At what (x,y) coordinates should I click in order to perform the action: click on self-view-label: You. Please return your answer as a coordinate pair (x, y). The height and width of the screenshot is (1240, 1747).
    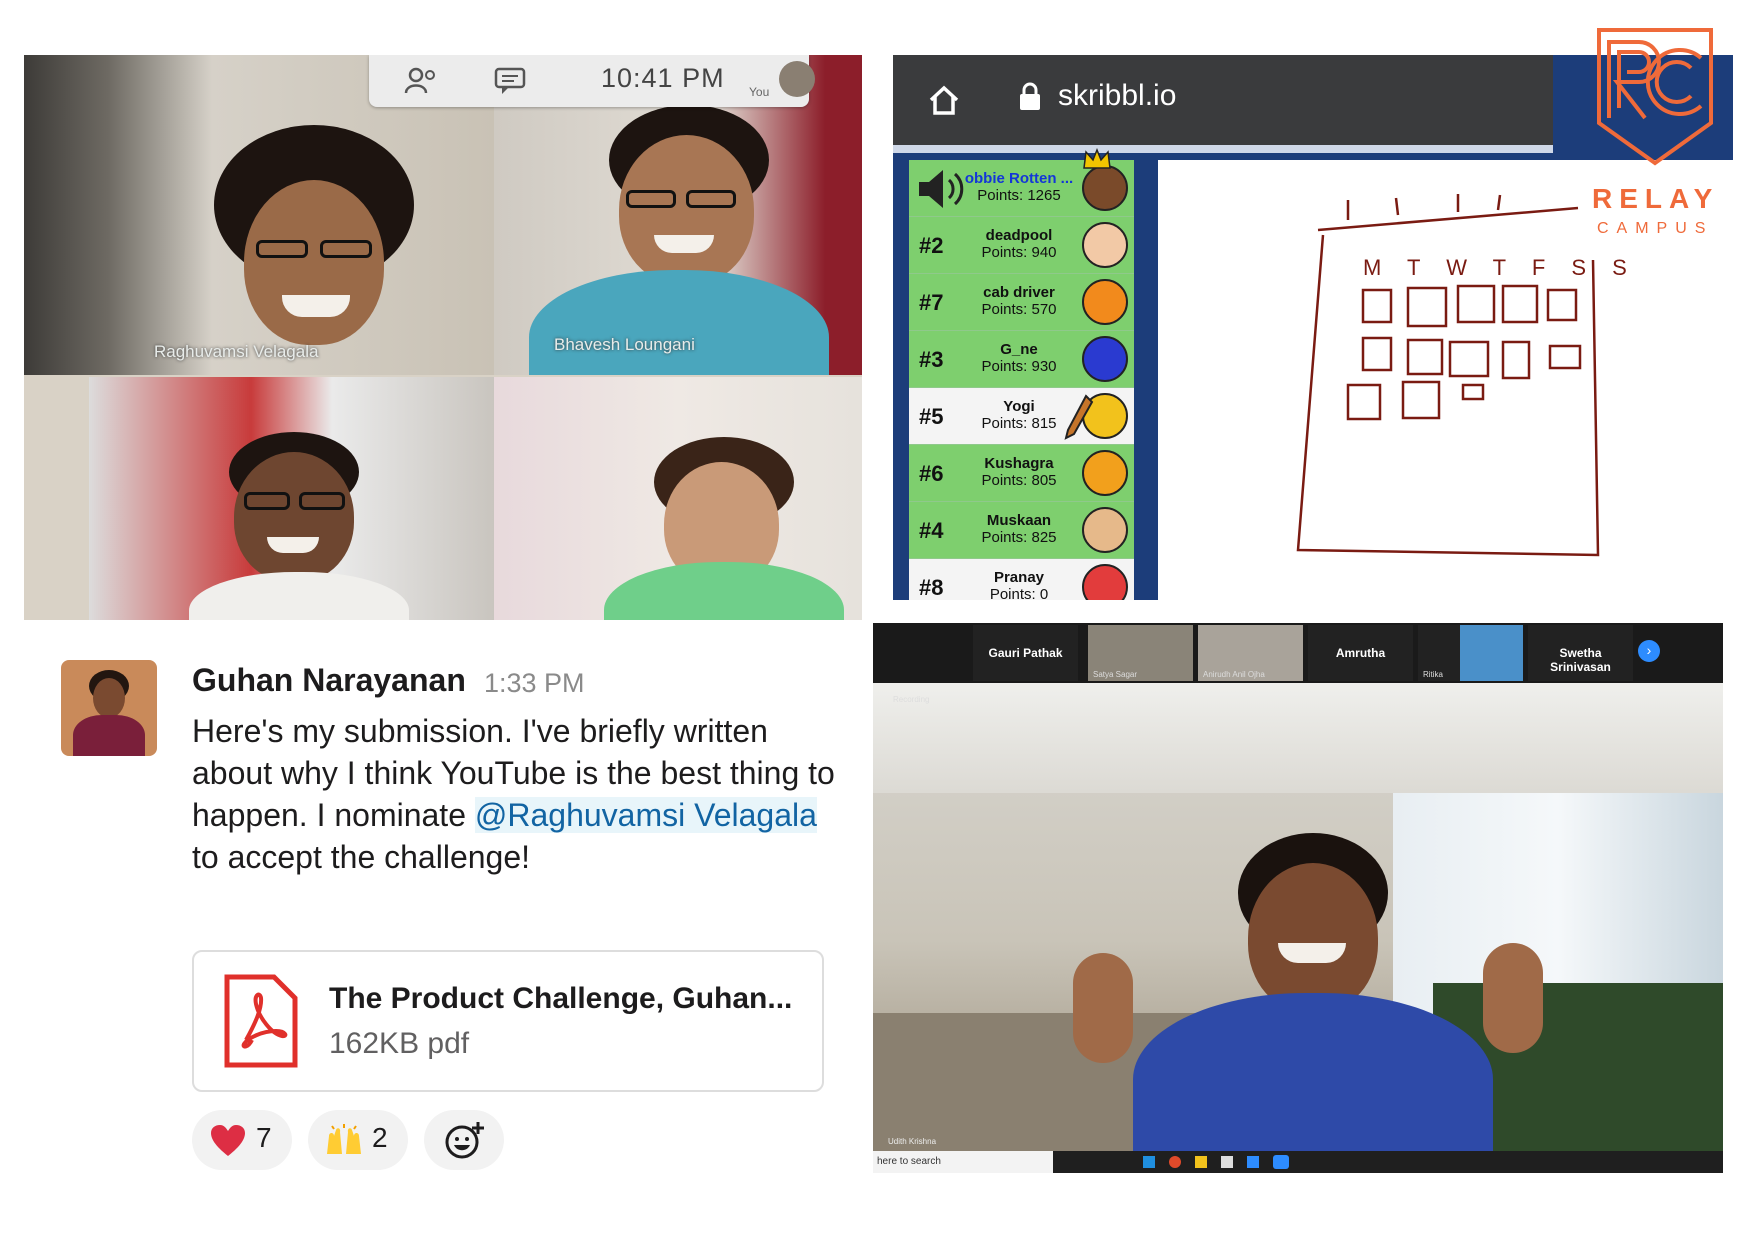
    Looking at the image, I should click on (759, 92).